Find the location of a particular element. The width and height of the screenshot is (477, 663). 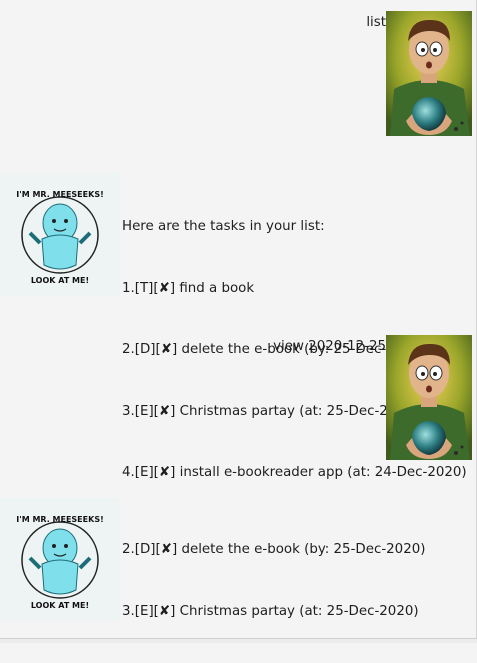

input-area-edge is located at coordinates (238, 640).